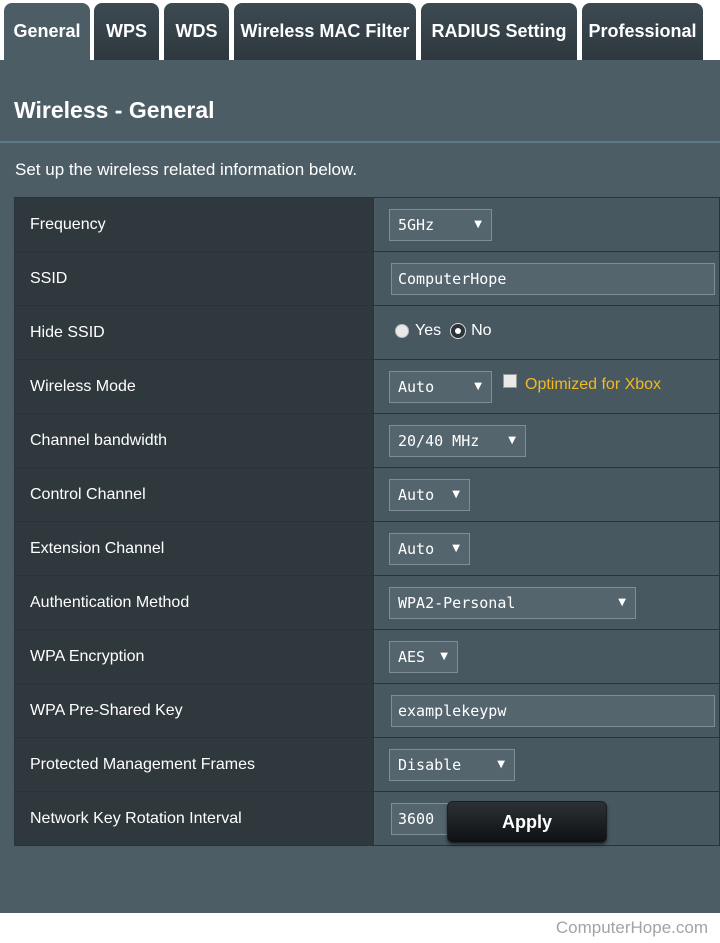 The image size is (720, 943). What do you see at coordinates (360, 142) in the screenshot?
I see `title-divider` at bounding box center [360, 142].